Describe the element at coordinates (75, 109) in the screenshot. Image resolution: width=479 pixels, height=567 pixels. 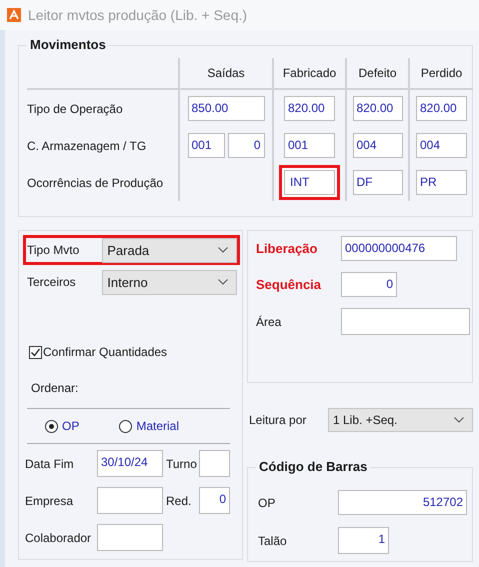
I see `row-label: Tipo de Operação` at that location.